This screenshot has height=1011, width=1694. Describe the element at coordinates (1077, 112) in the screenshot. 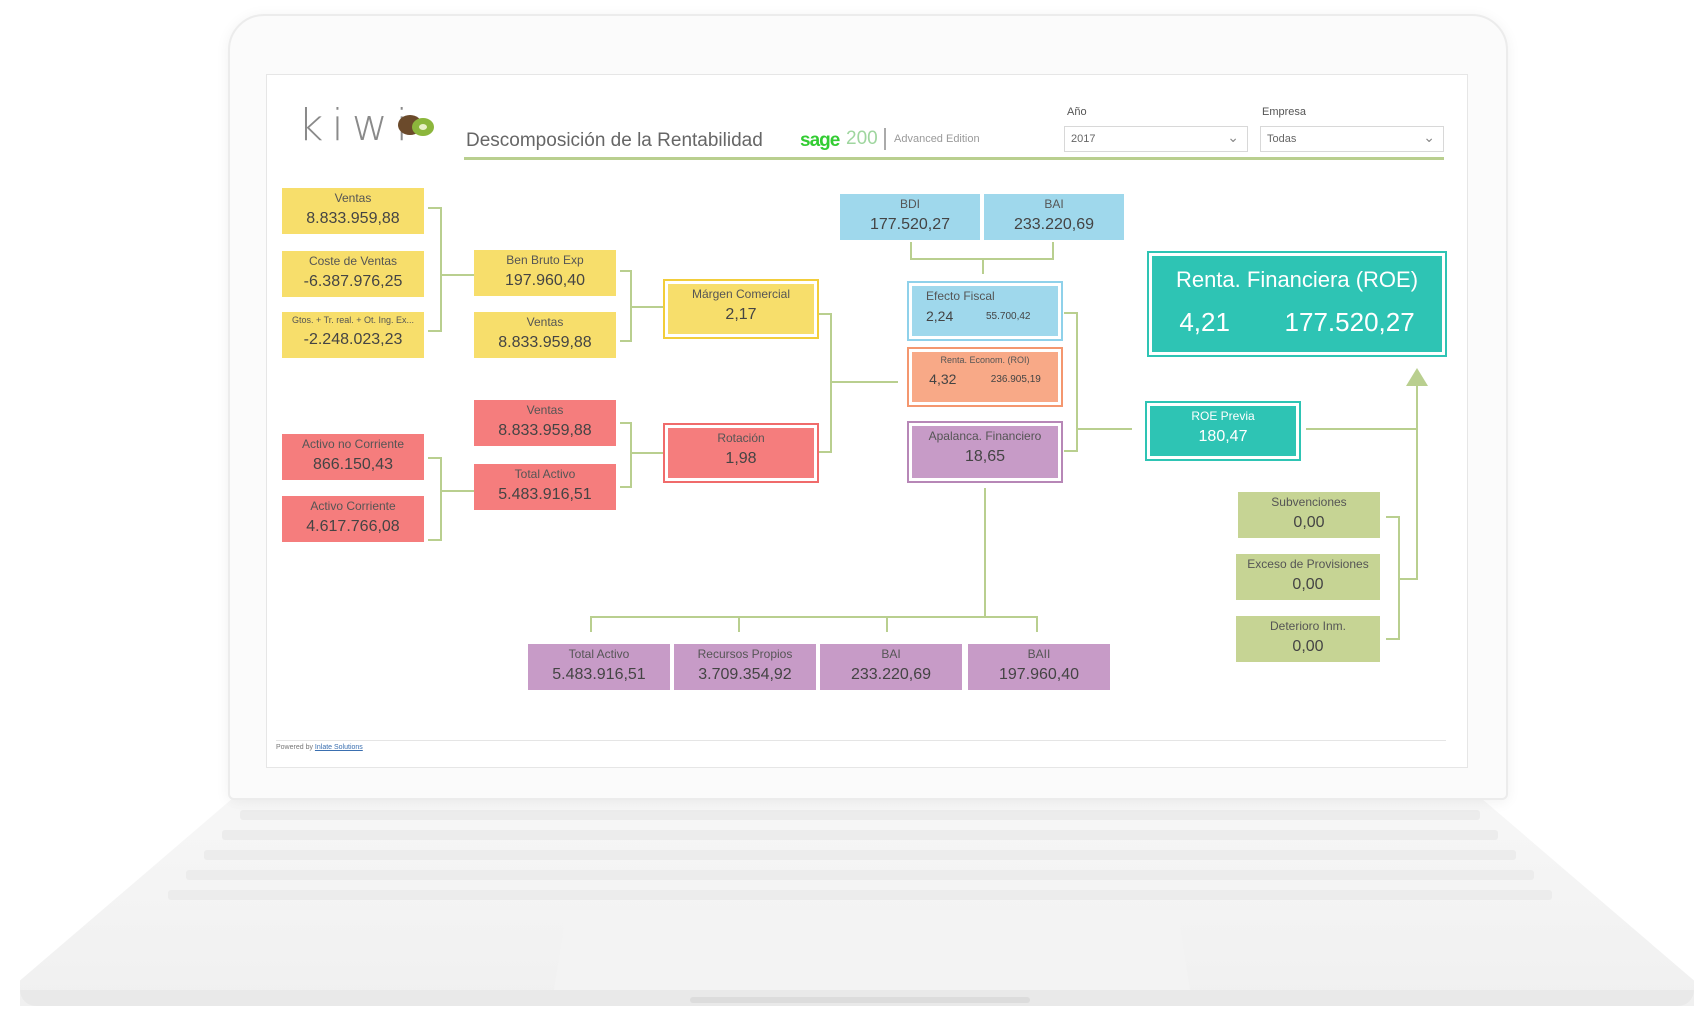

I see `year-label: Año` at that location.